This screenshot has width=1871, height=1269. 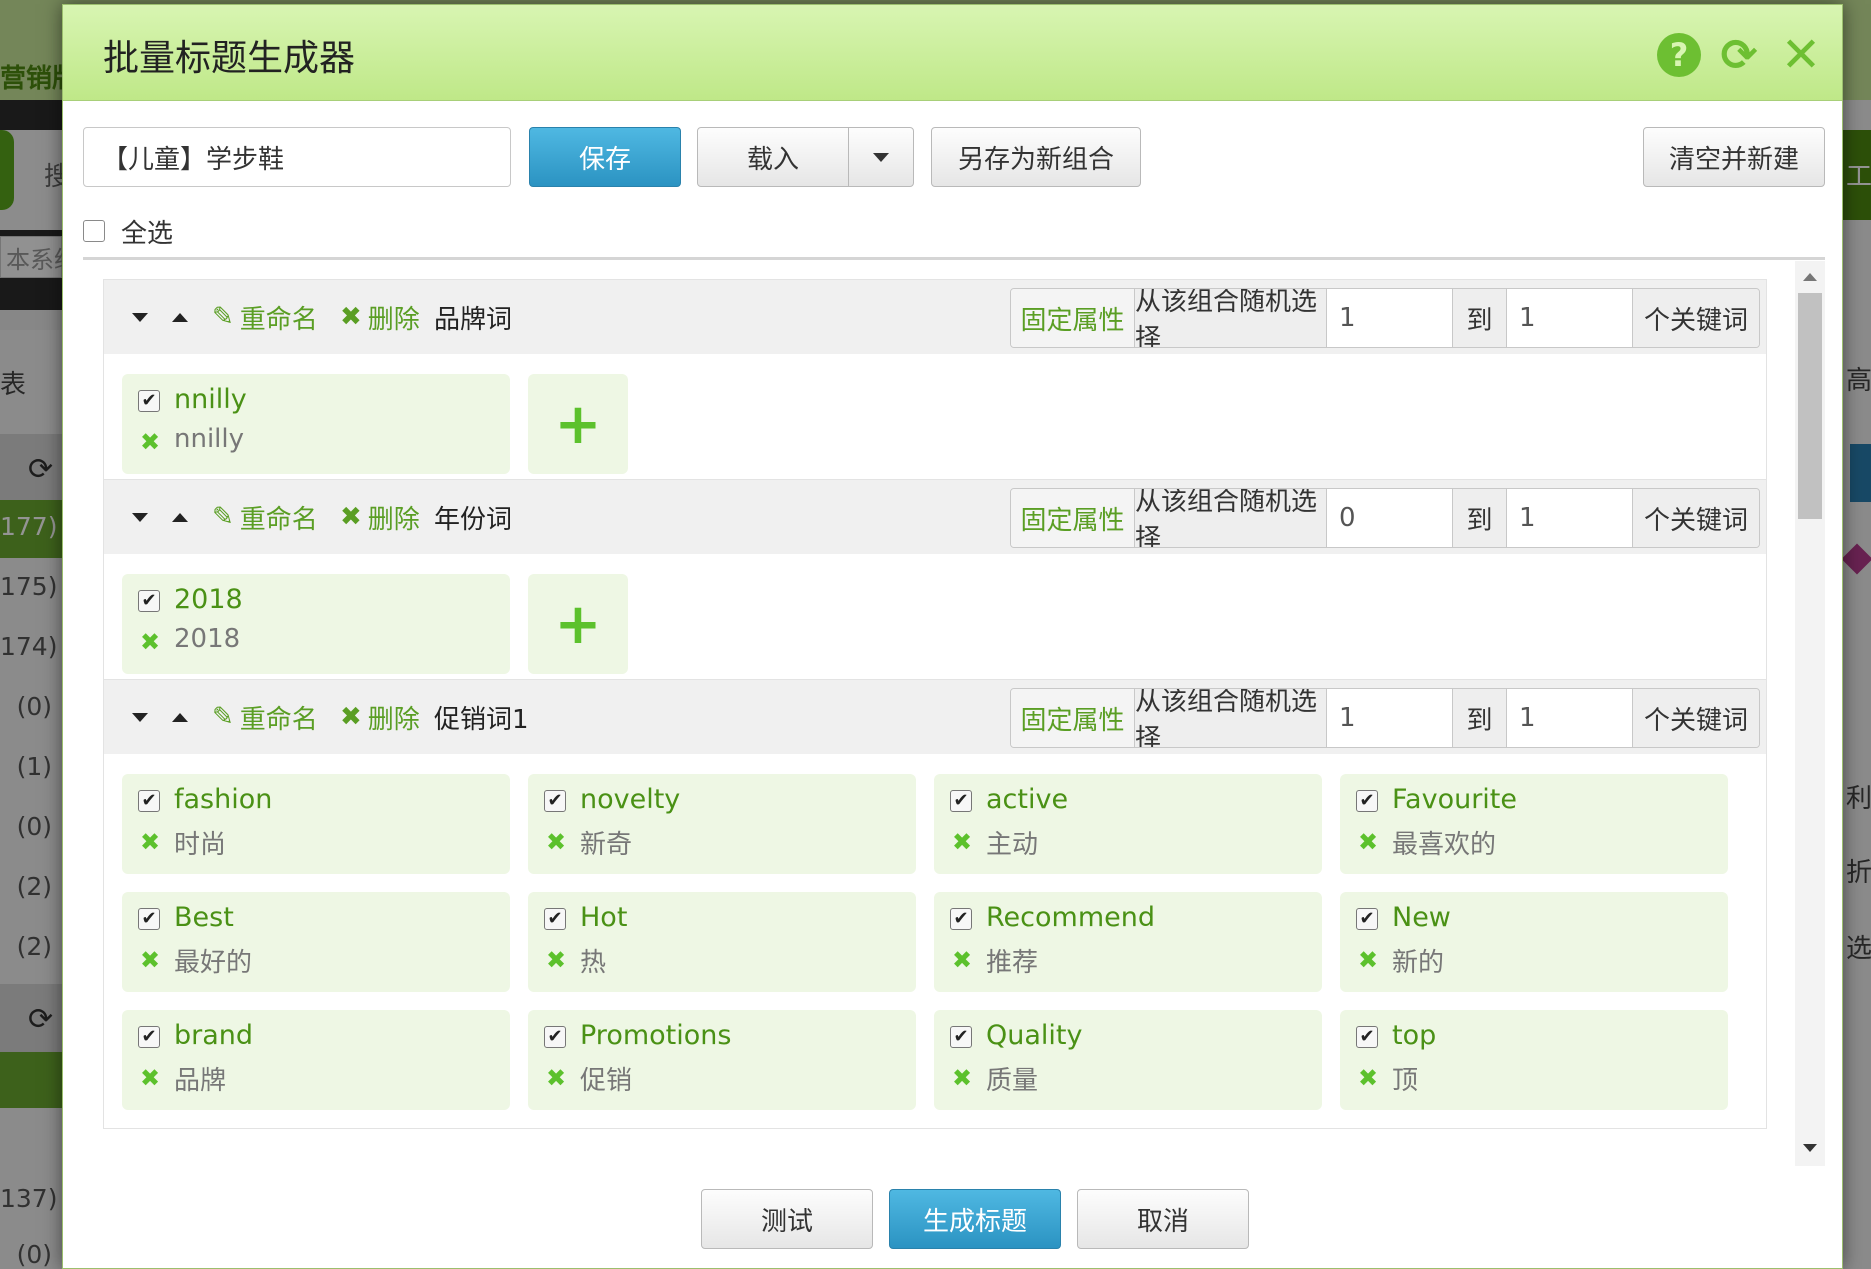 What do you see at coordinates (656, 1035) in the screenshot?
I see `keyword-word: Promotions` at bounding box center [656, 1035].